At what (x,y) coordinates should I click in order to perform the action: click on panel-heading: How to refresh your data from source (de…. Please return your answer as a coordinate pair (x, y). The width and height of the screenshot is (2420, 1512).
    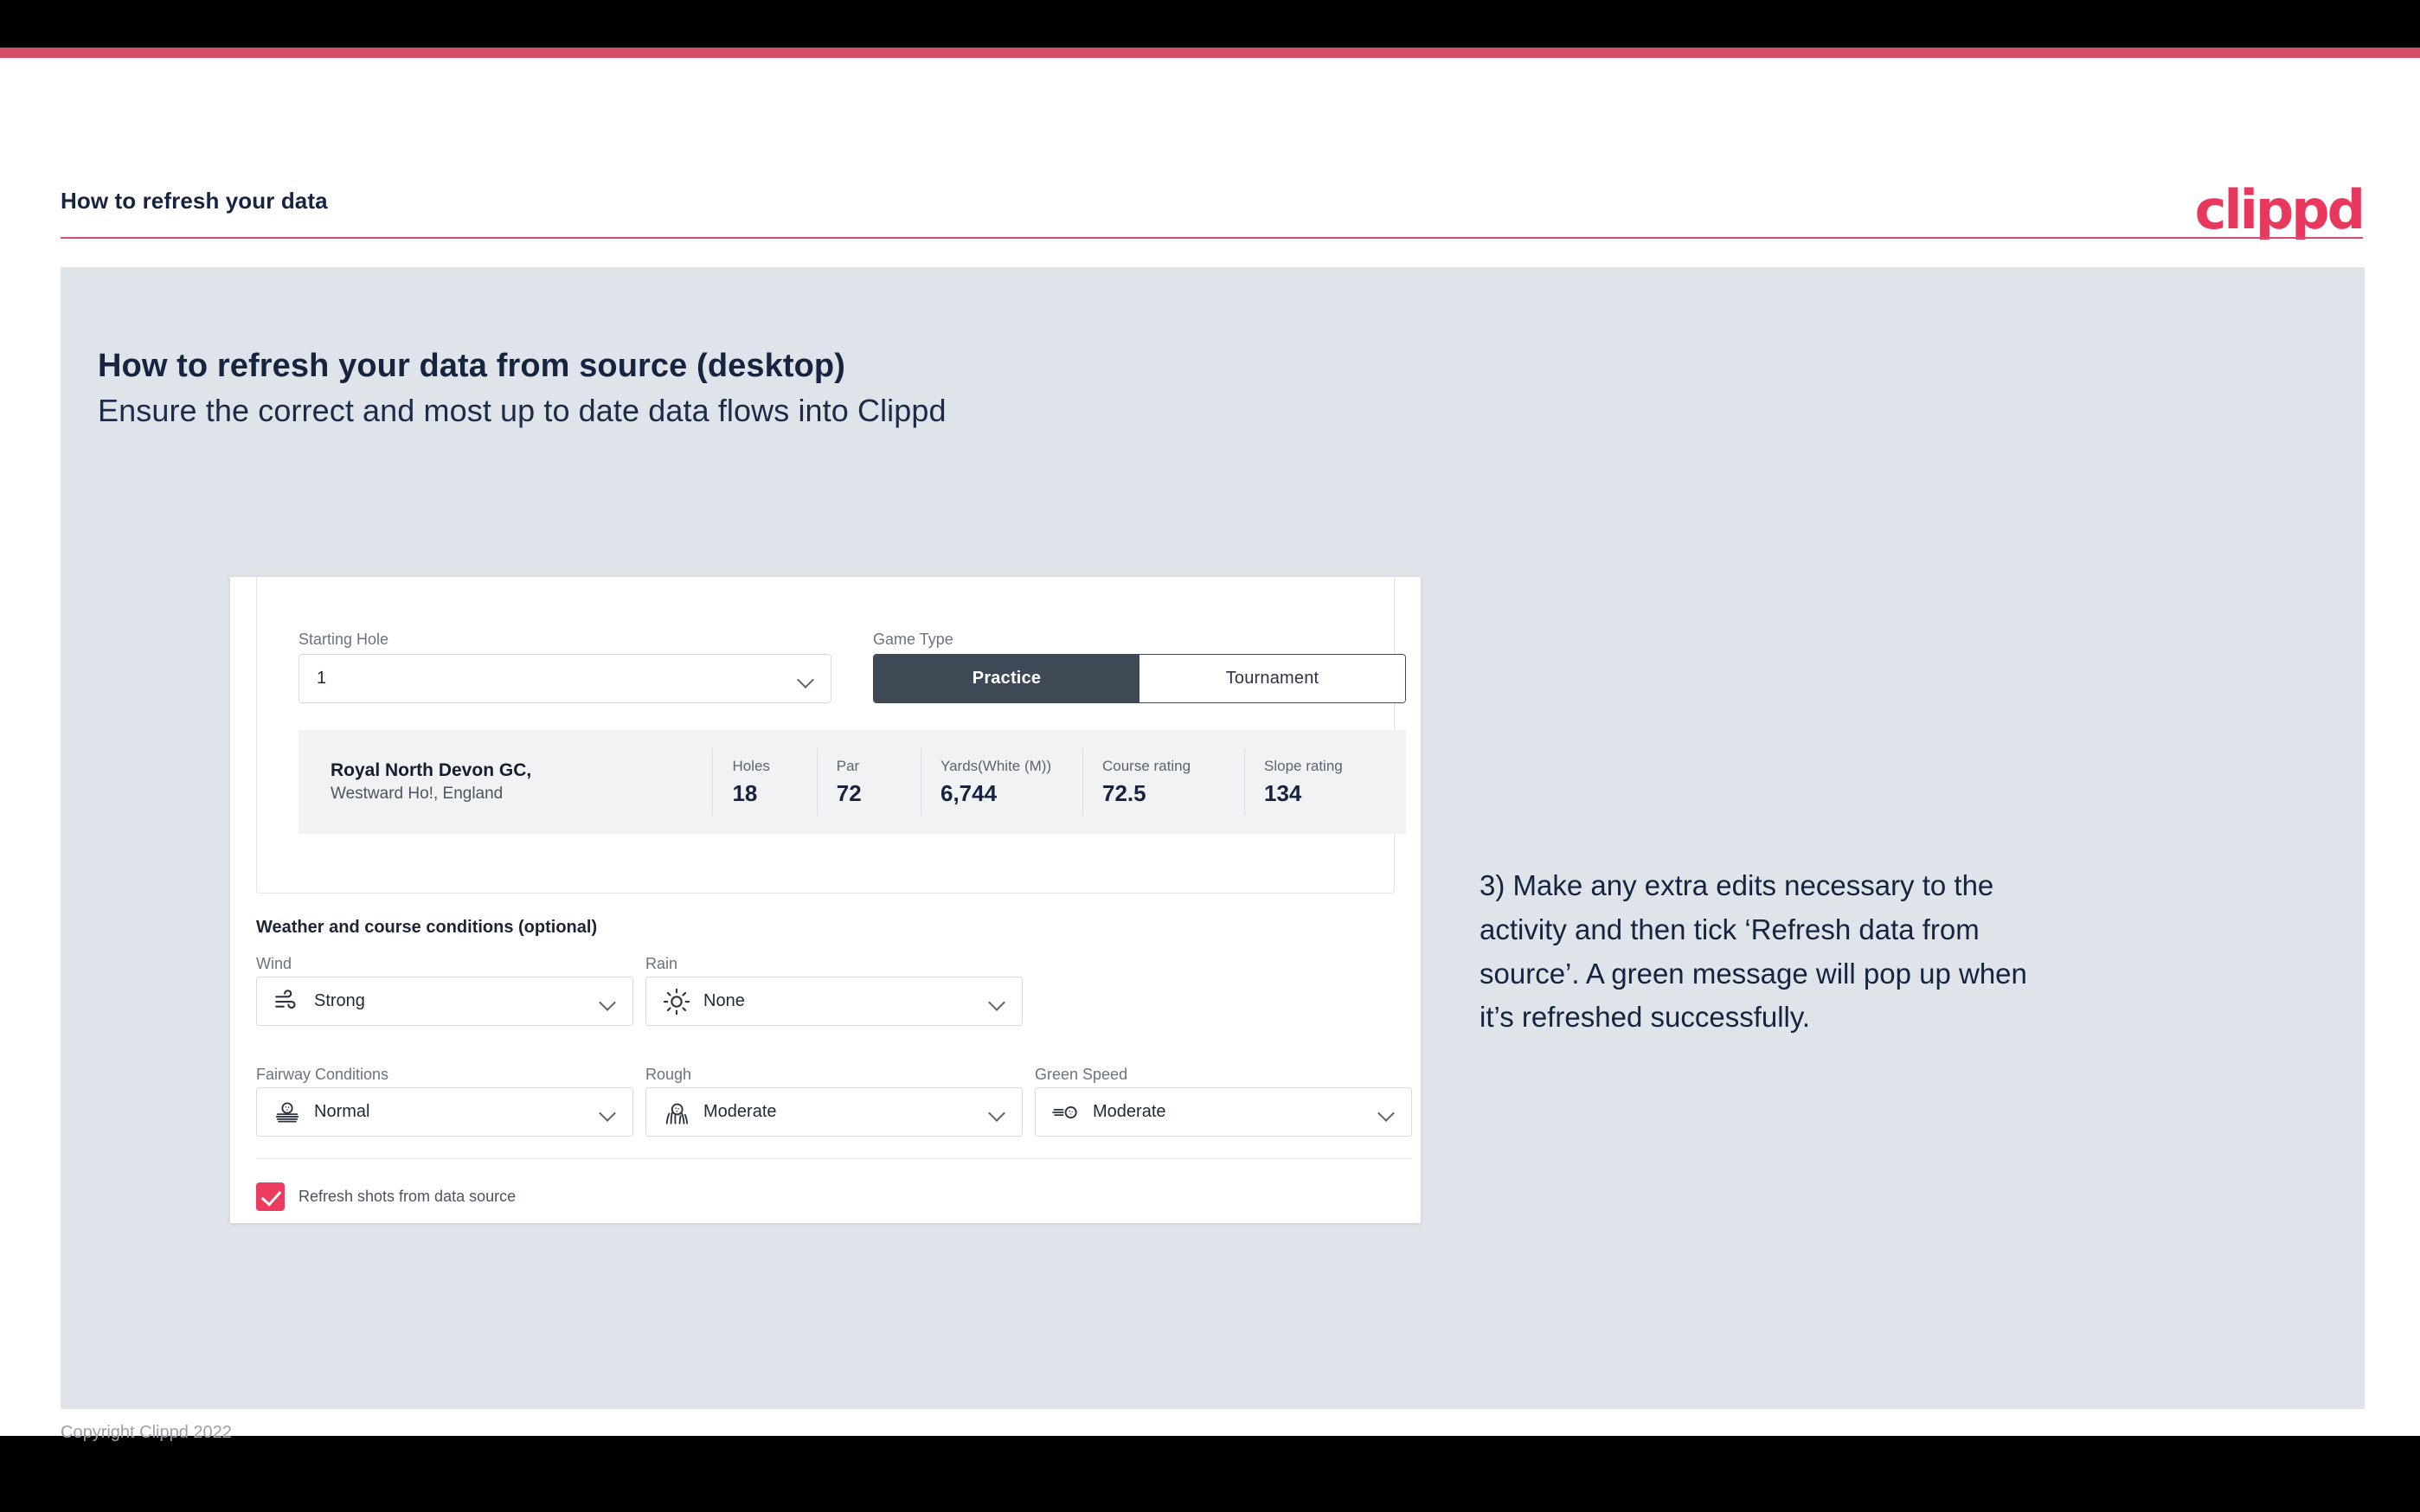
    Looking at the image, I should click on (471, 366).